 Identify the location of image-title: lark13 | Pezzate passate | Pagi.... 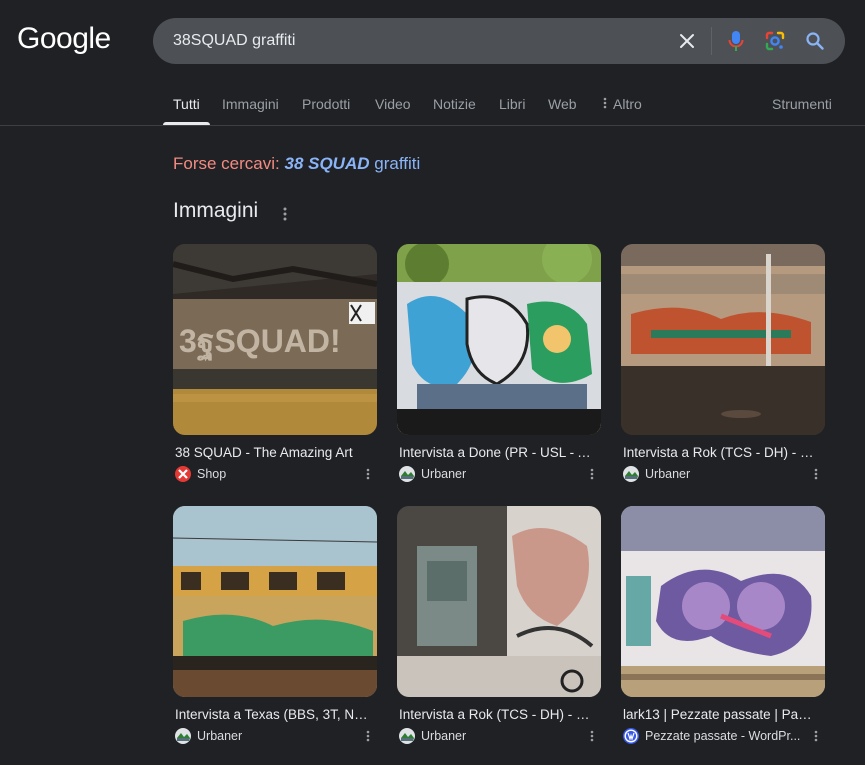
(721, 714).